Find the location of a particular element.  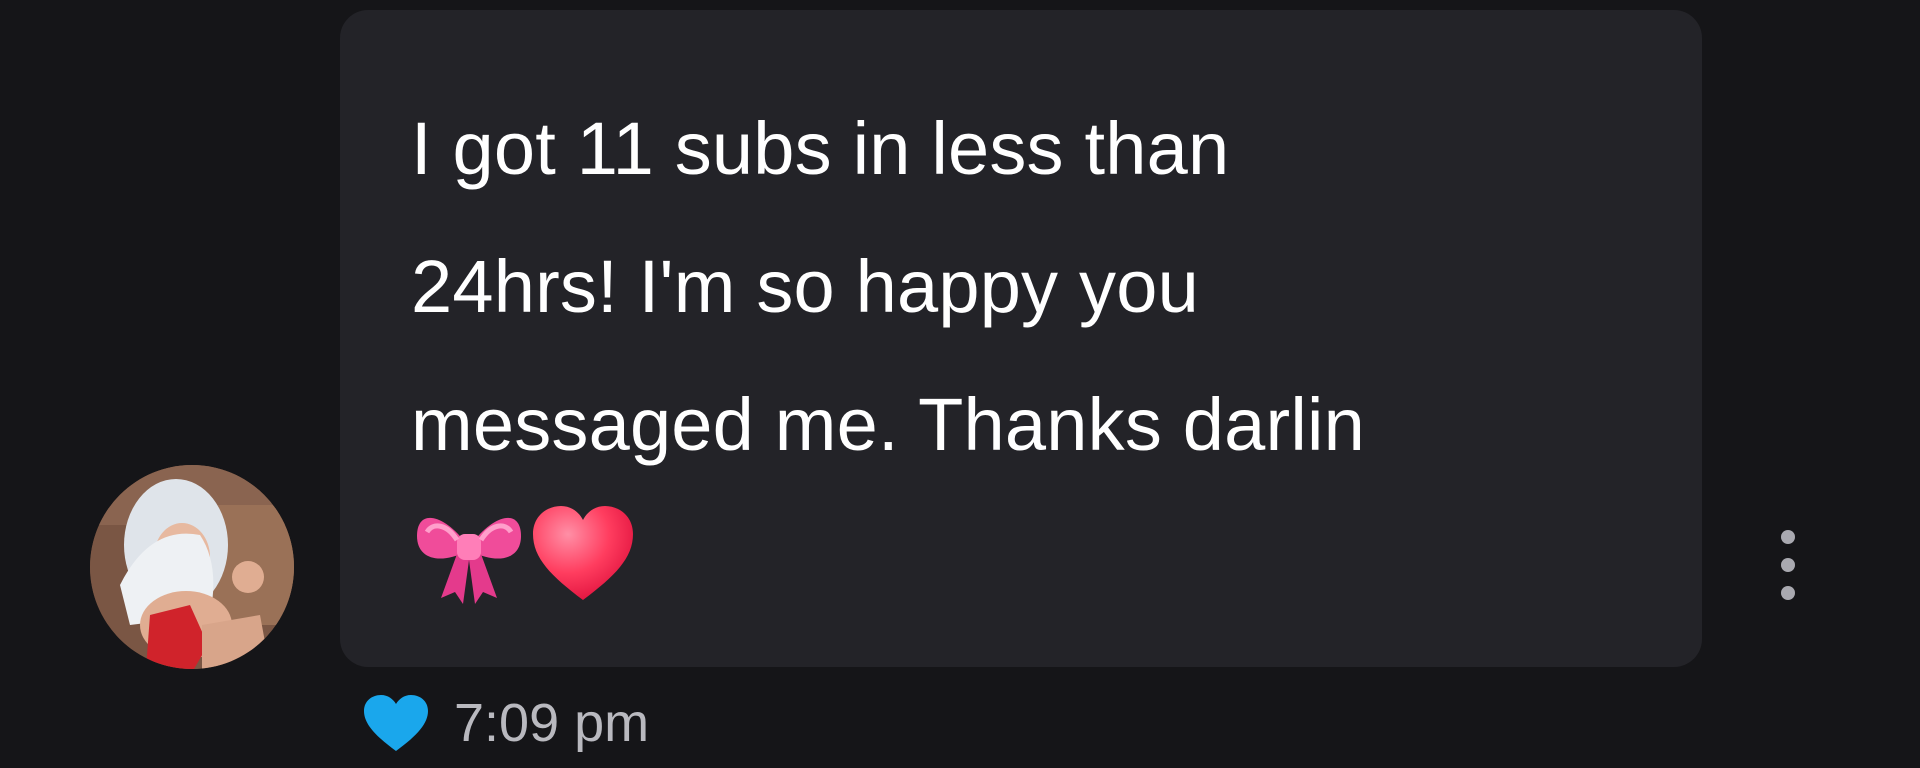

avatar-image is located at coordinates (192, 567).